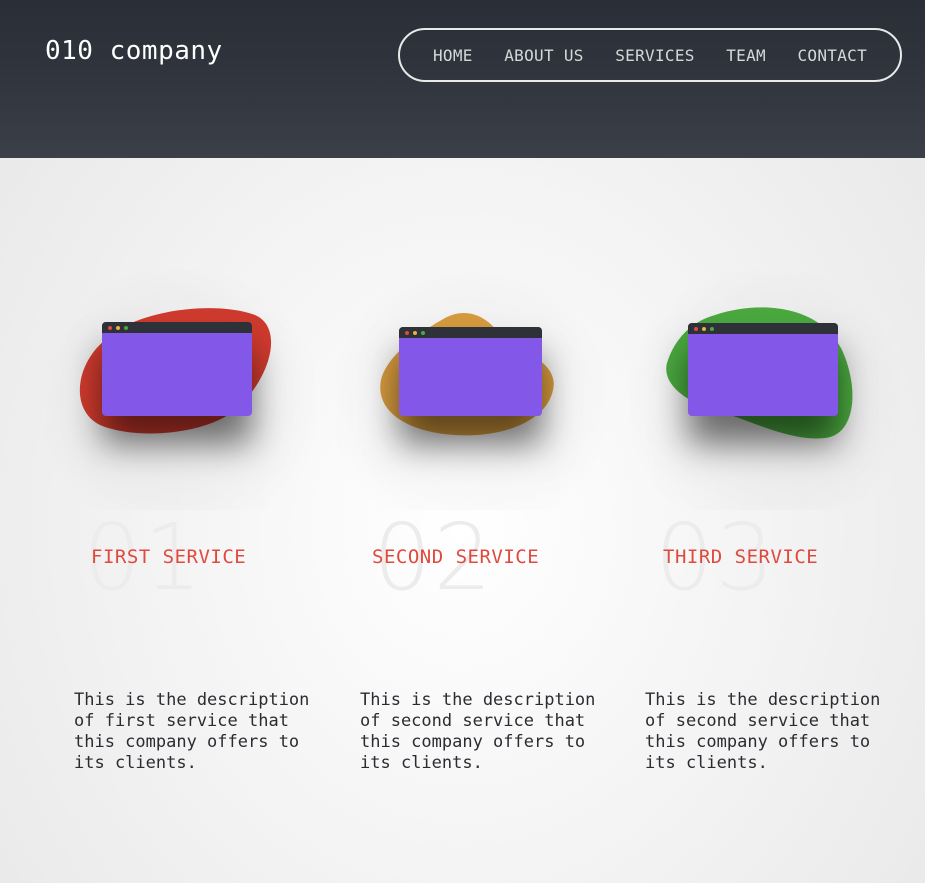 This screenshot has height=883, width=925. I want to click on main-nav: HOME ABOUT US SERVICES TEAM CONTACT, so click(650, 55).